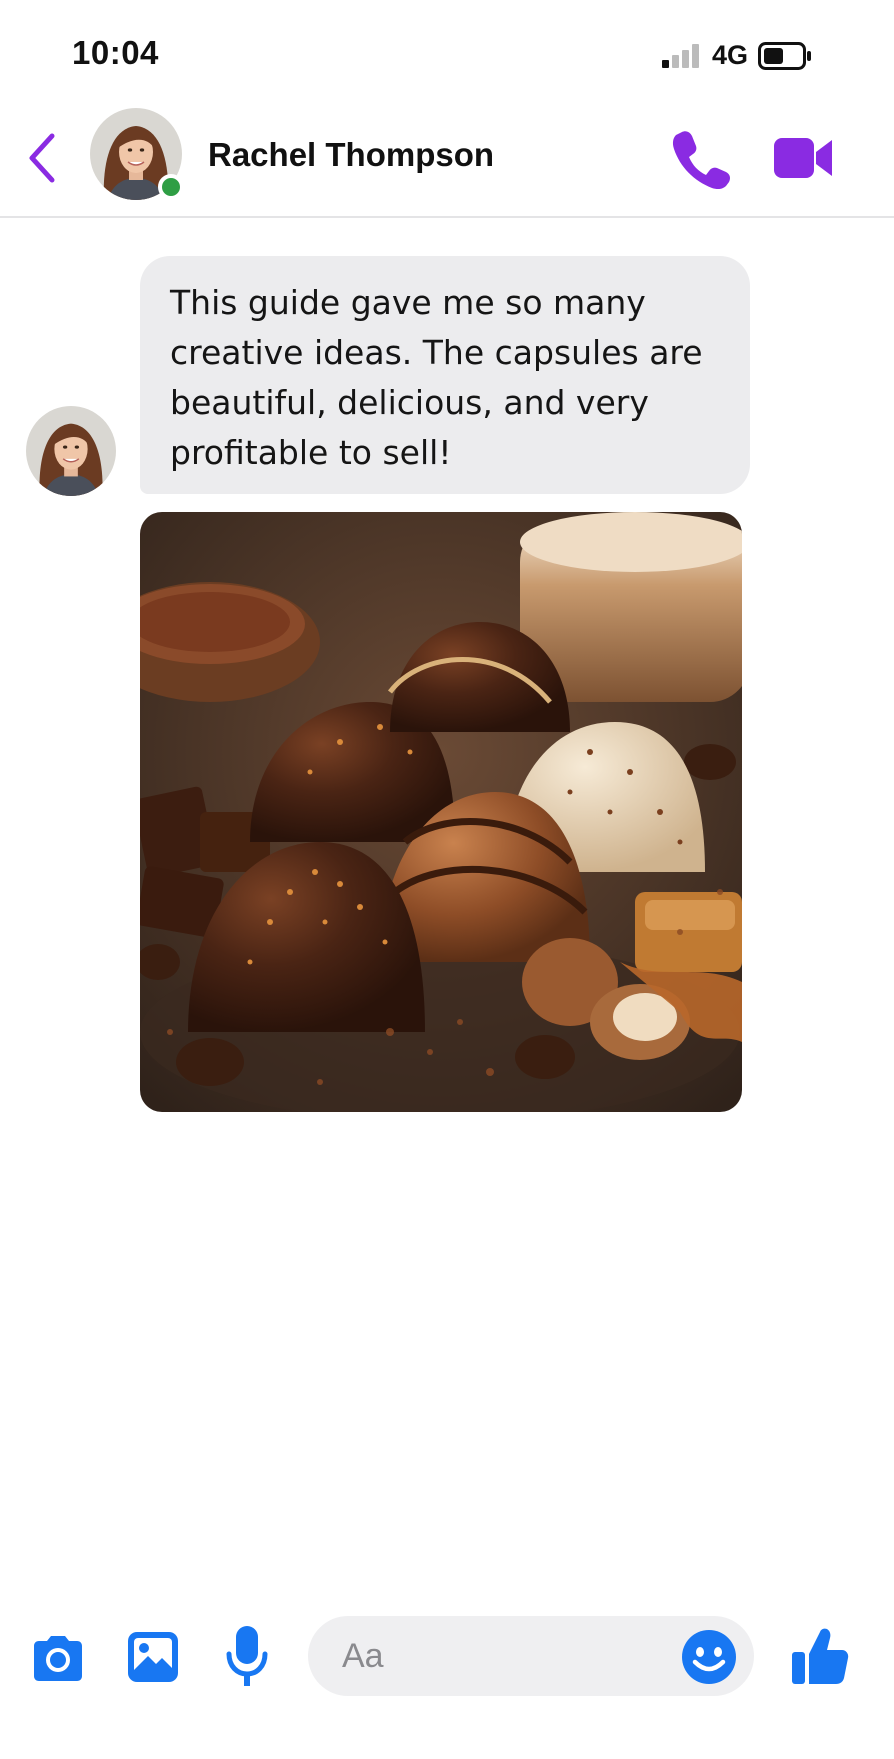 The image size is (894, 1759). I want to click on phone-icon, so click(701, 159).